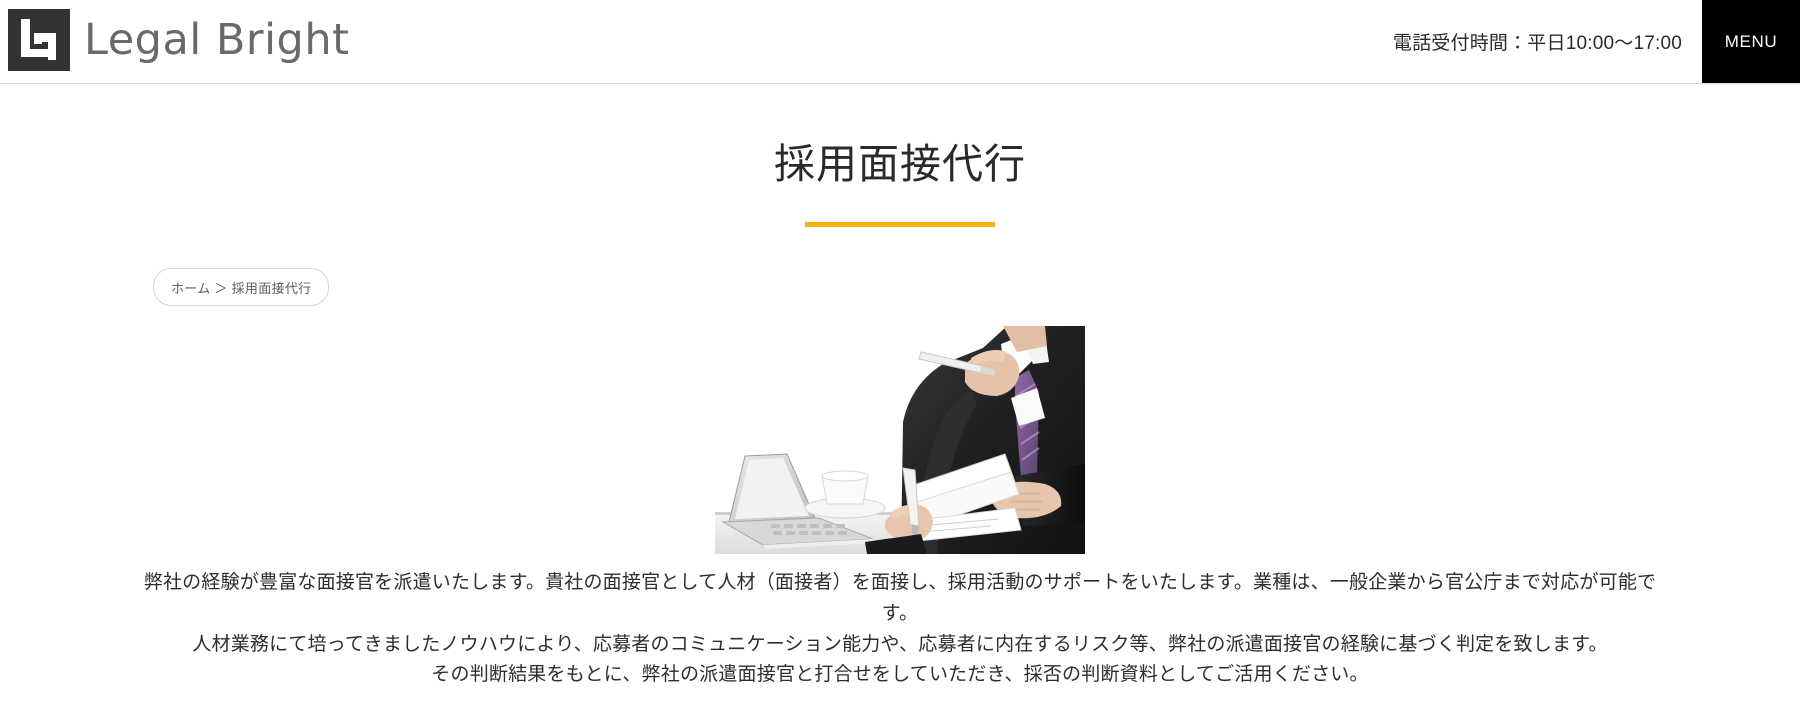 This screenshot has width=1800, height=721. What do you see at coordinates (1537, 43) in the screenshot?
I see `phone-hours: 電話受付時間：平日10:00〜17:00` at bounding box center [1537, 43].